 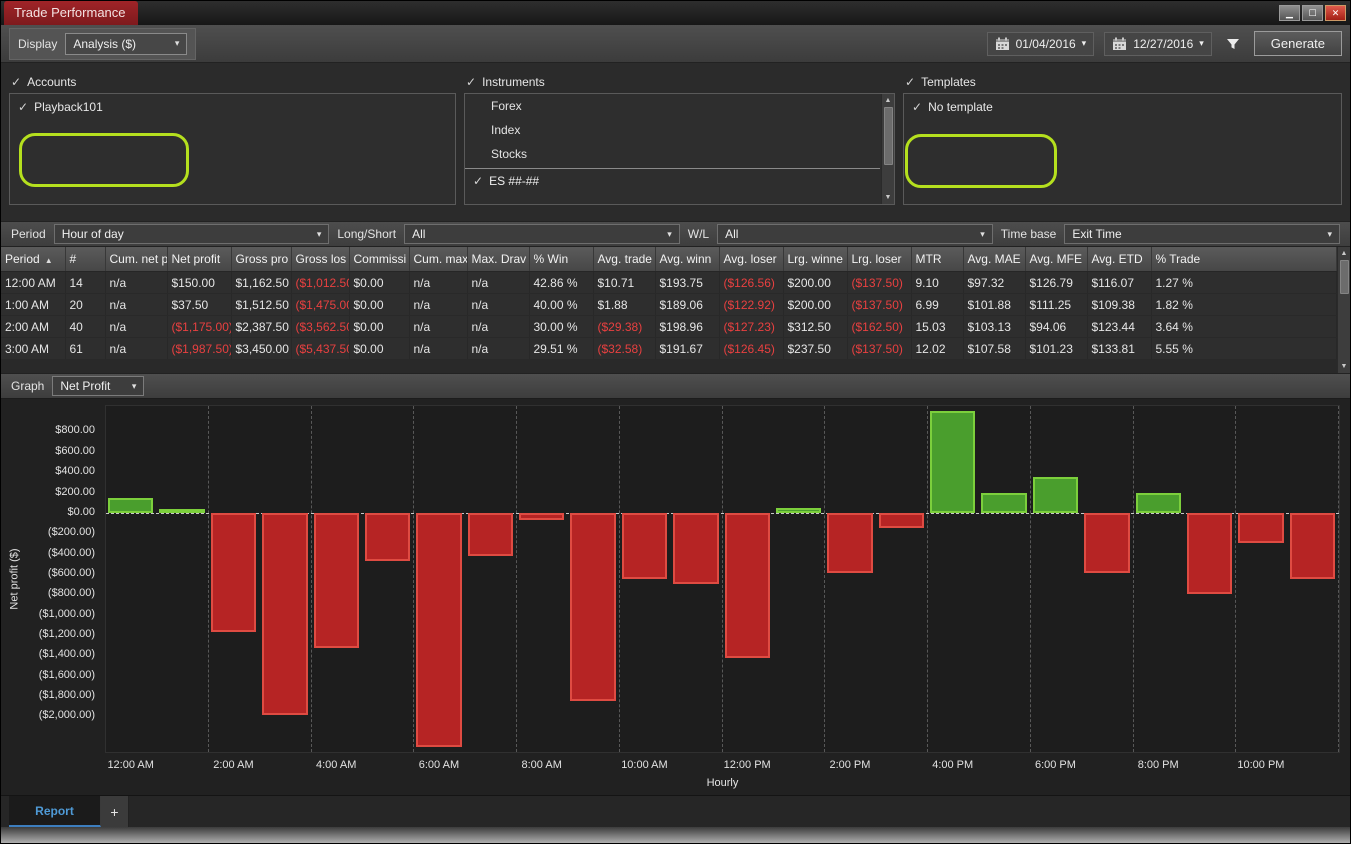 What do you see at coordinates (1244, 259) in the screenshot?
I see `column-header: % Trade` at bounding box center [1244, 259].